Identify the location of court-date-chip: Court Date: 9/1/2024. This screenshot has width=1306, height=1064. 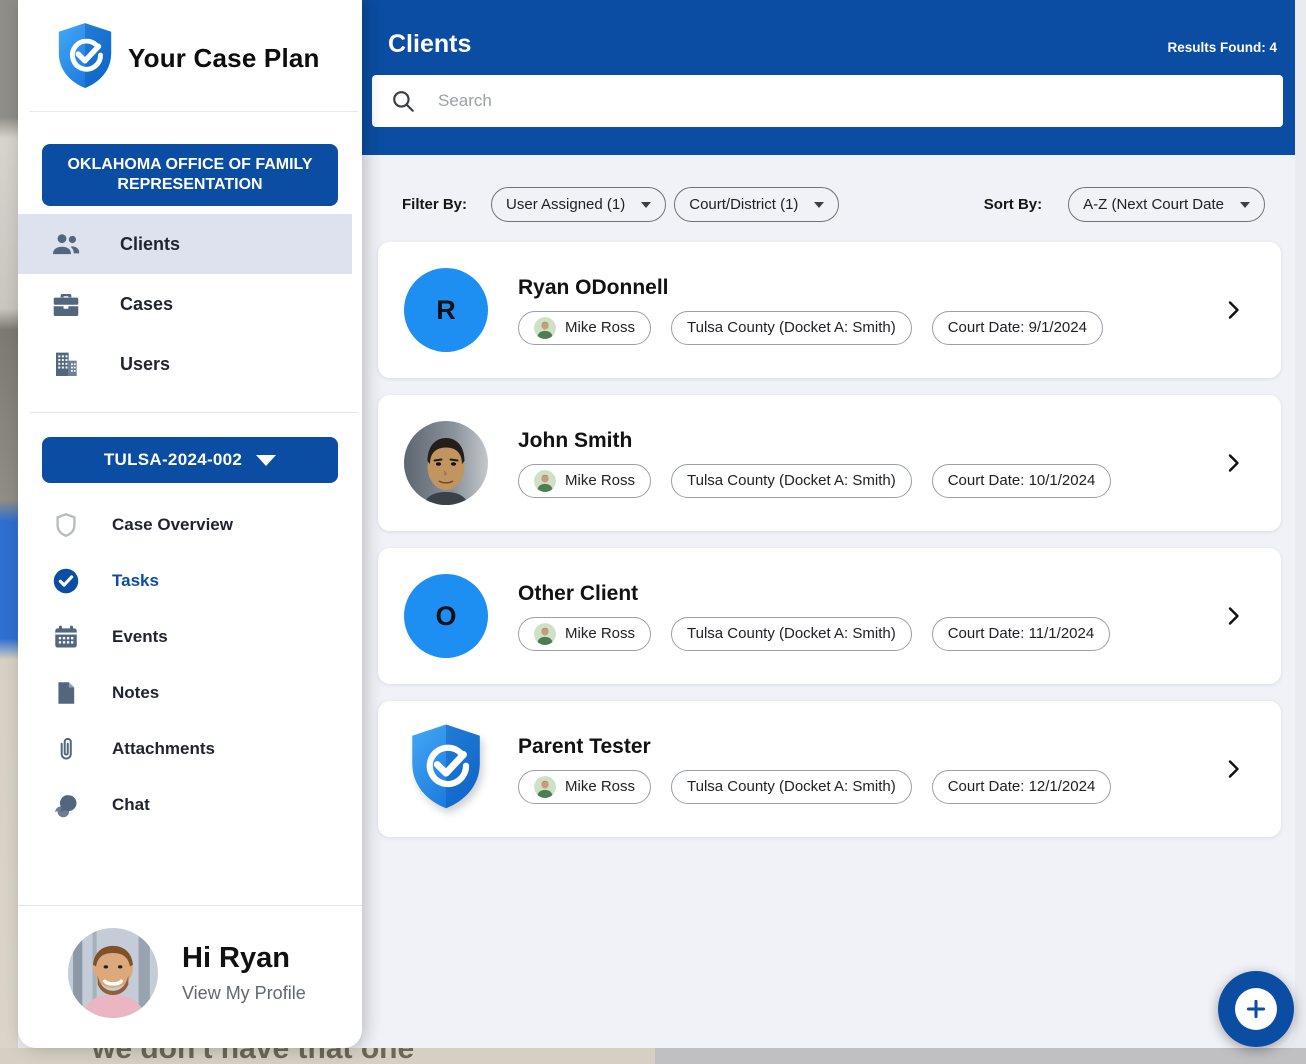
(1017, 327).